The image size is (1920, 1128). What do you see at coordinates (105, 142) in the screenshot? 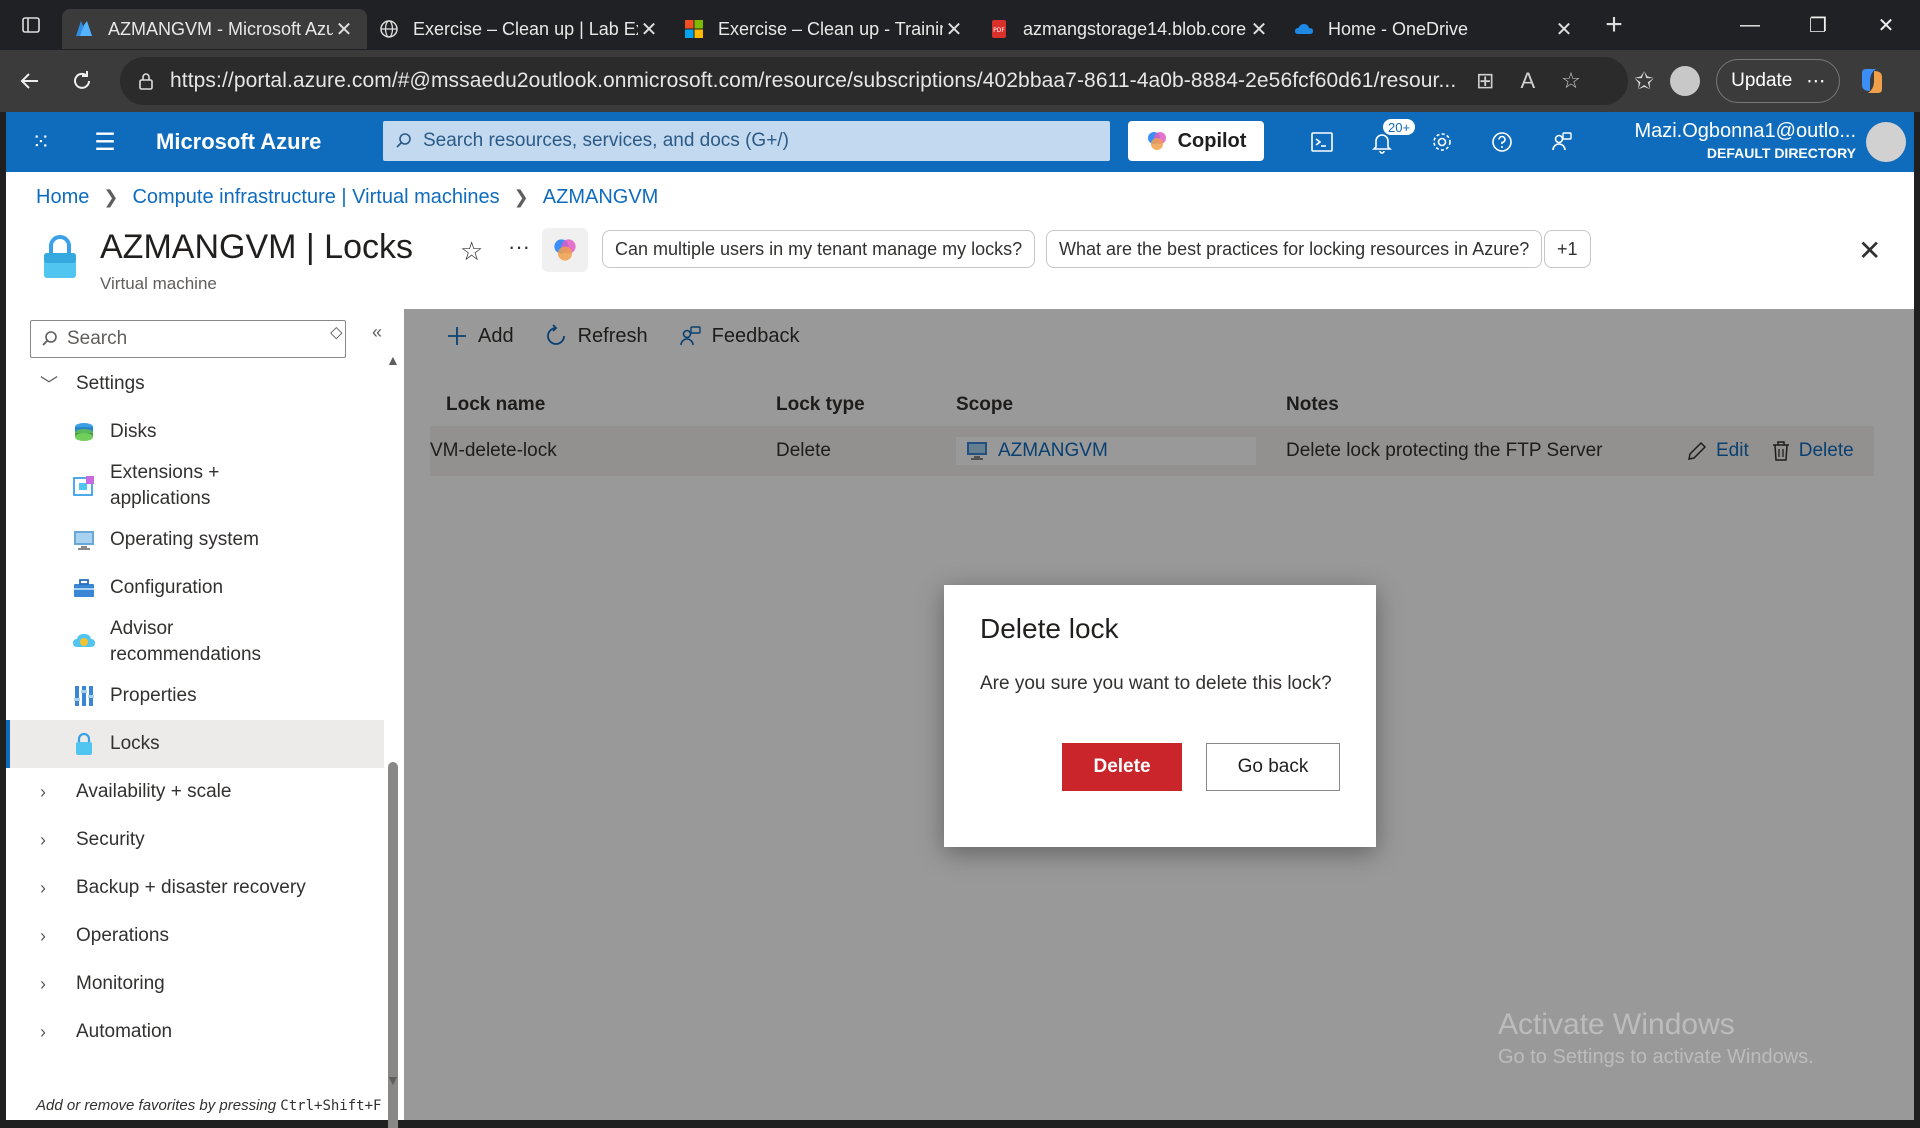
I see `portal-menu-icon: ☰` at bounding box center [105, 142].